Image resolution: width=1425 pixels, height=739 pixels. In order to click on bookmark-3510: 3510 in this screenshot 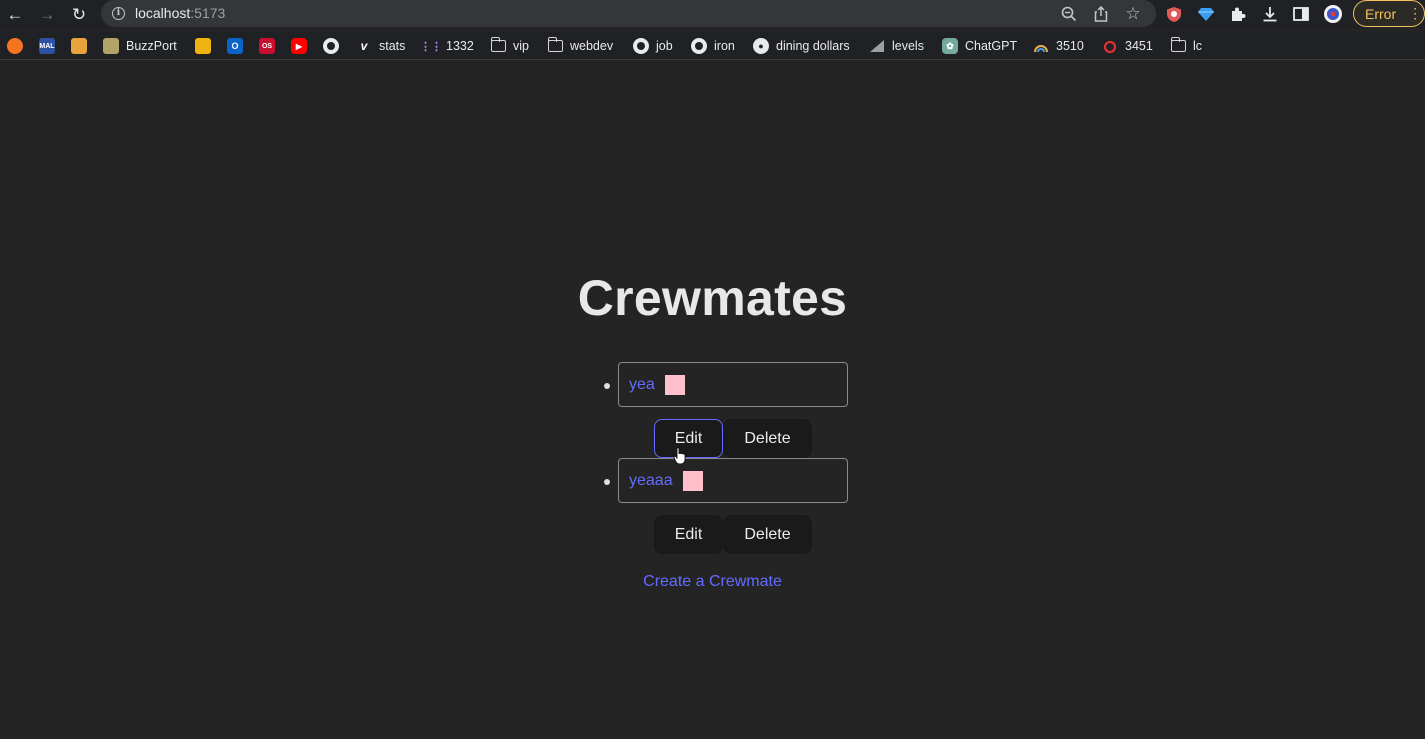, I will do `click(1058, 46)`.